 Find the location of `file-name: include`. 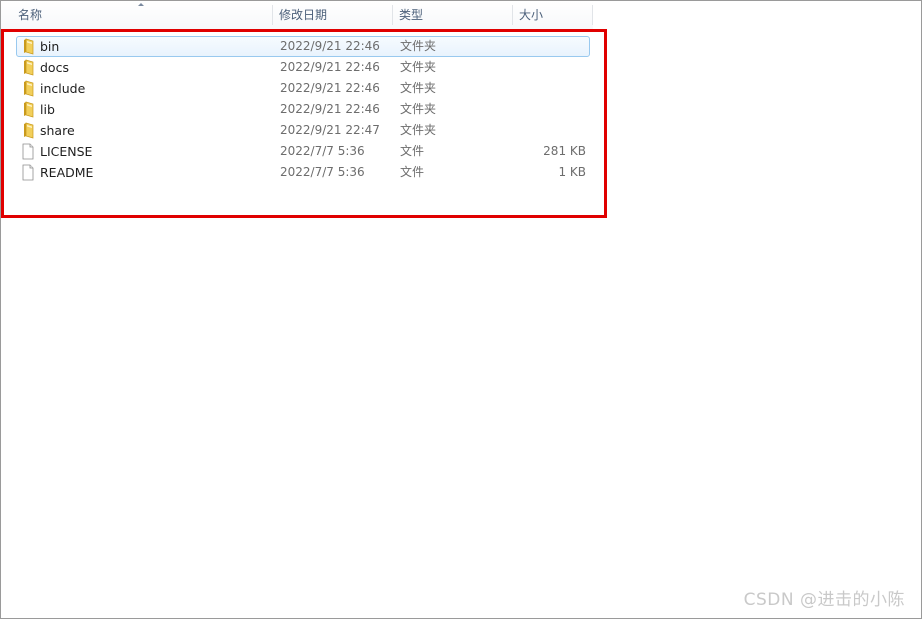

file-name: include is located at coordinates (63, 88).